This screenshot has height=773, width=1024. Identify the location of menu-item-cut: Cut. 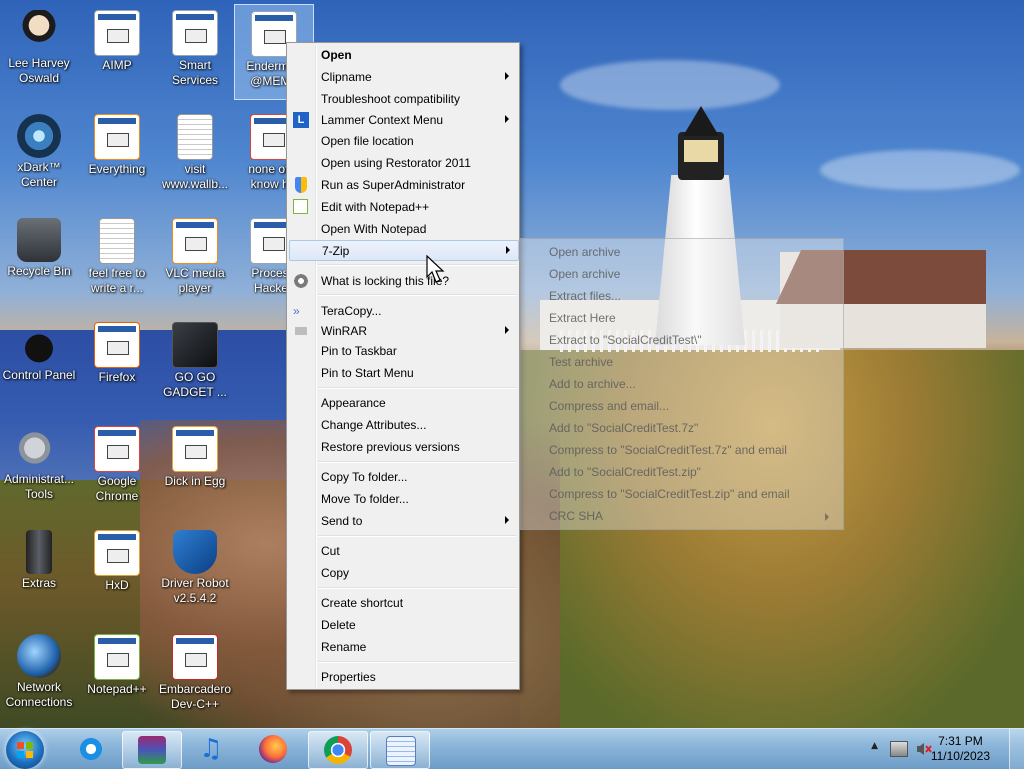
(403, 551).